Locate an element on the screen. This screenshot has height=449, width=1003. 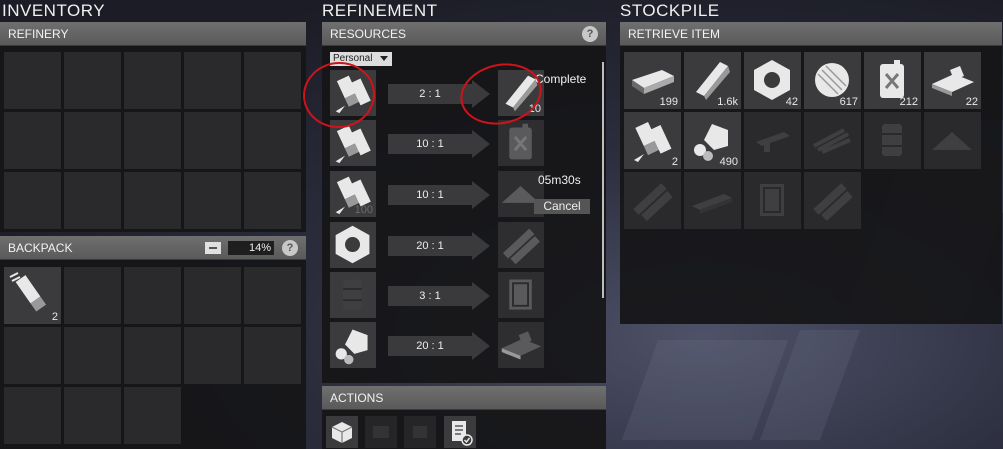
backpack-label: BACKPACK is located at coordinates (40, 248).